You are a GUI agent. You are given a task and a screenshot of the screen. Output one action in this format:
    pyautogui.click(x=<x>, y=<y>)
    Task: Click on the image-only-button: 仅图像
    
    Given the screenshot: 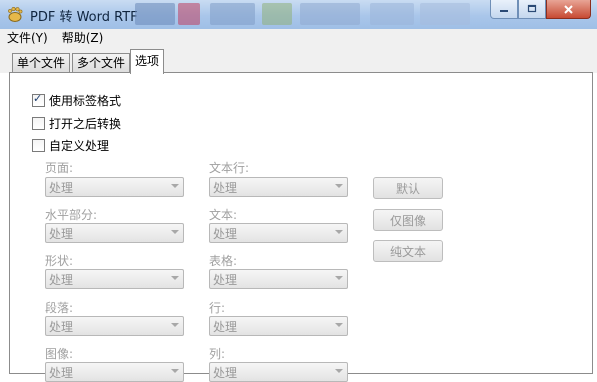 What is the action you would take?
    pyautogui.click(x=408, y=220)
    